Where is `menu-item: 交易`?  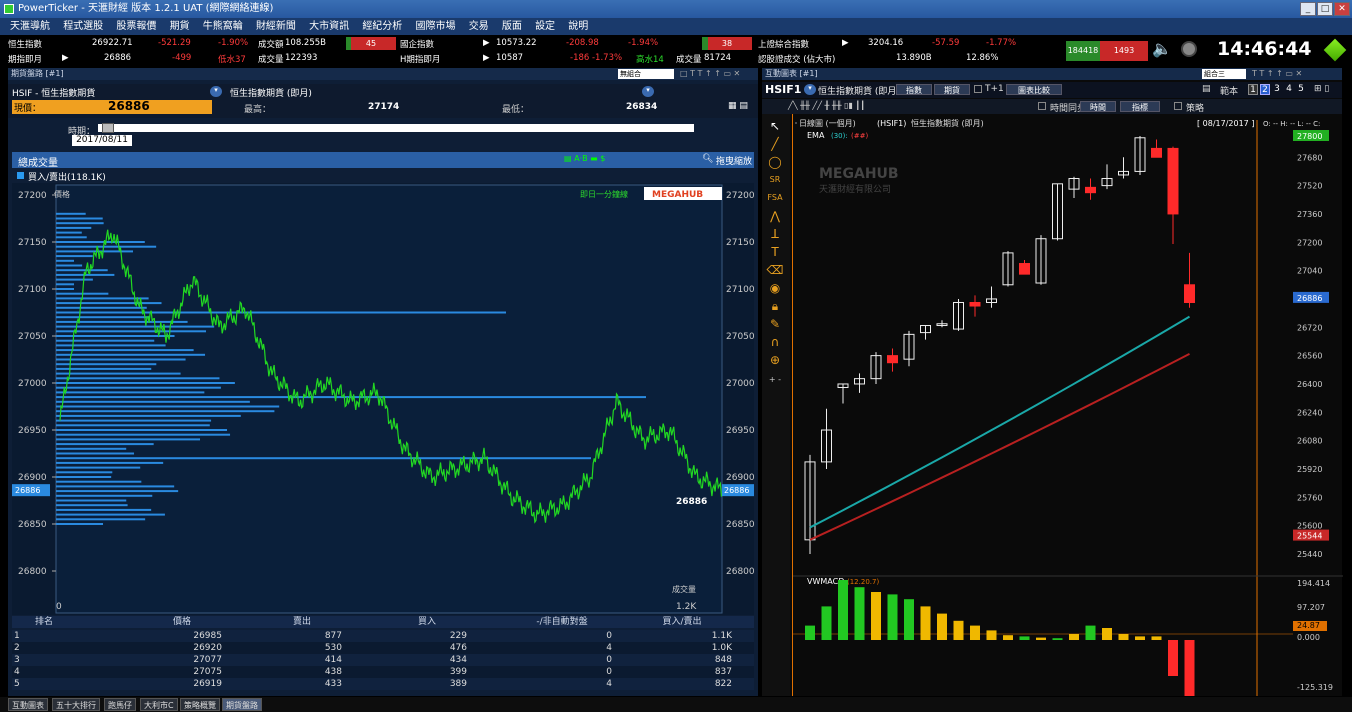 menu-item: 交易 is located at coordinates (479, 26).